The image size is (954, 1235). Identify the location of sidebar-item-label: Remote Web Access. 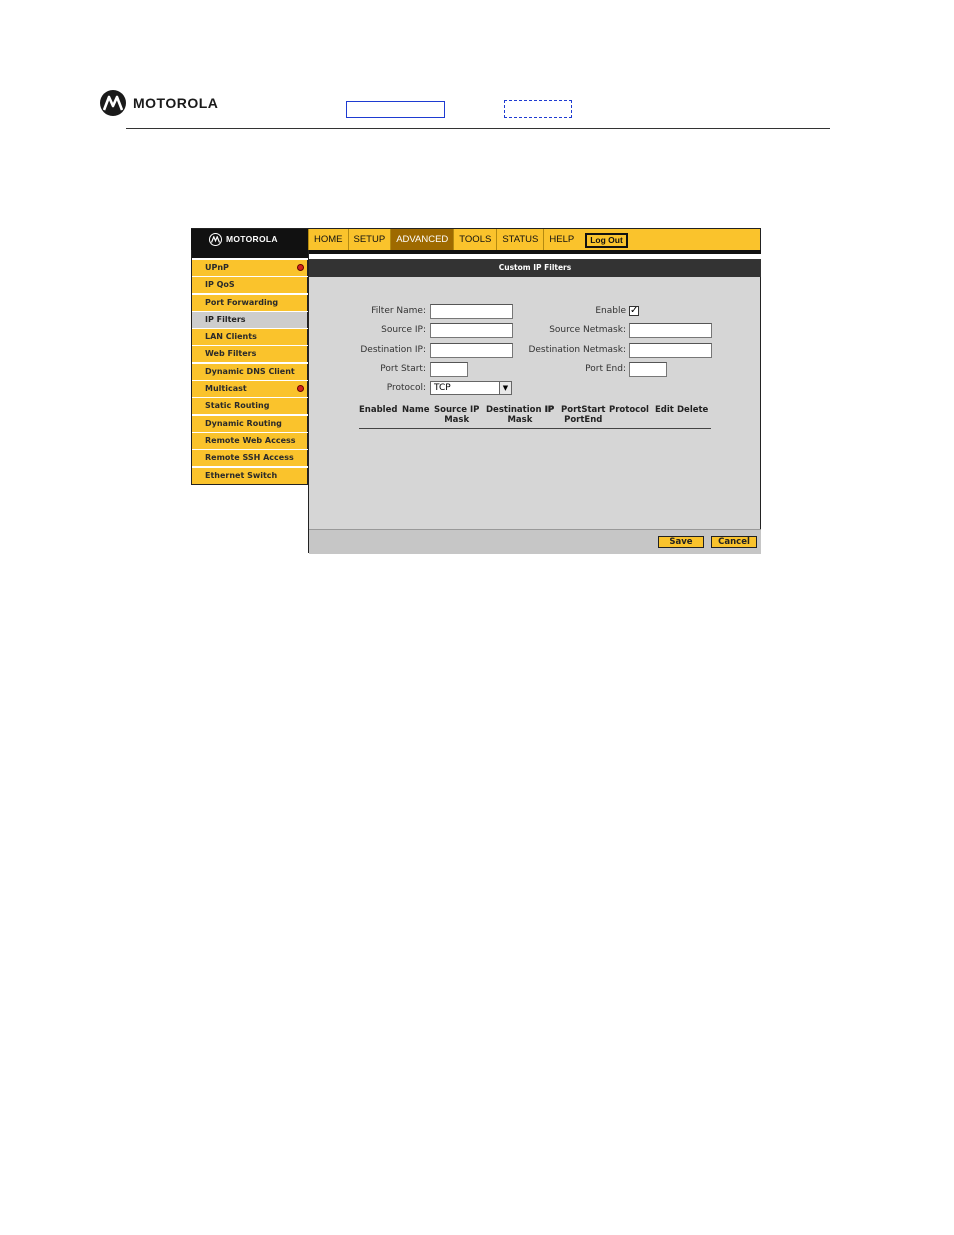
(250, 440).